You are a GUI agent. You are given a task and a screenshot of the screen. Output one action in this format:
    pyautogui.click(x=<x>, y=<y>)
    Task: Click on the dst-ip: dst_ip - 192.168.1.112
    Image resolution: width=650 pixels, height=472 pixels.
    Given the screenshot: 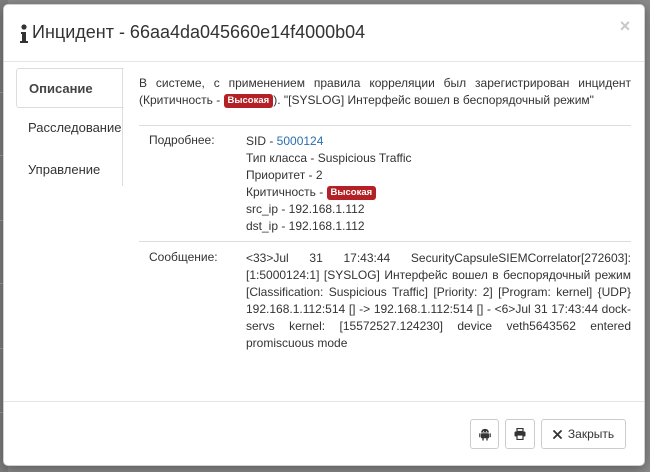 What is the action you would take?
    pyautogui.click(x=305, y=226)
    